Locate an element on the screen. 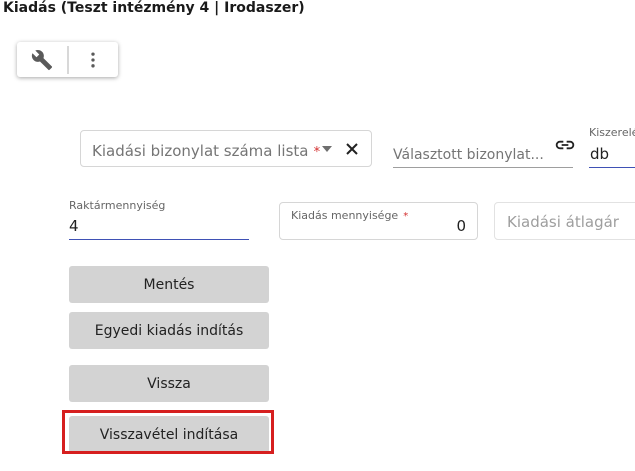 Image resolution: width=635 pixels, height=471 pixels. document-list-placeholder: Kiadási bizonylat száma lista is located at coordinates (200, 151).